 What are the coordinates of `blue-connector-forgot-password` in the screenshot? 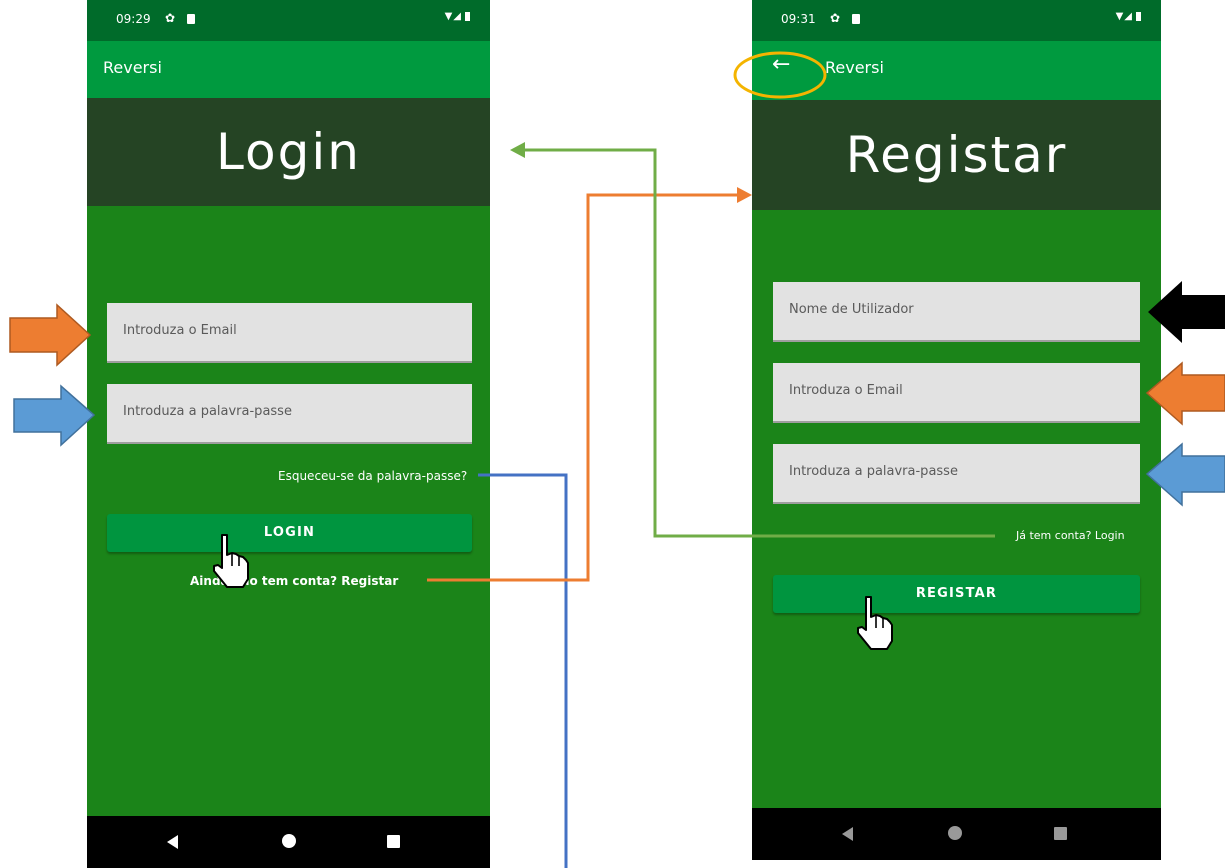 It's located at (523, 670).